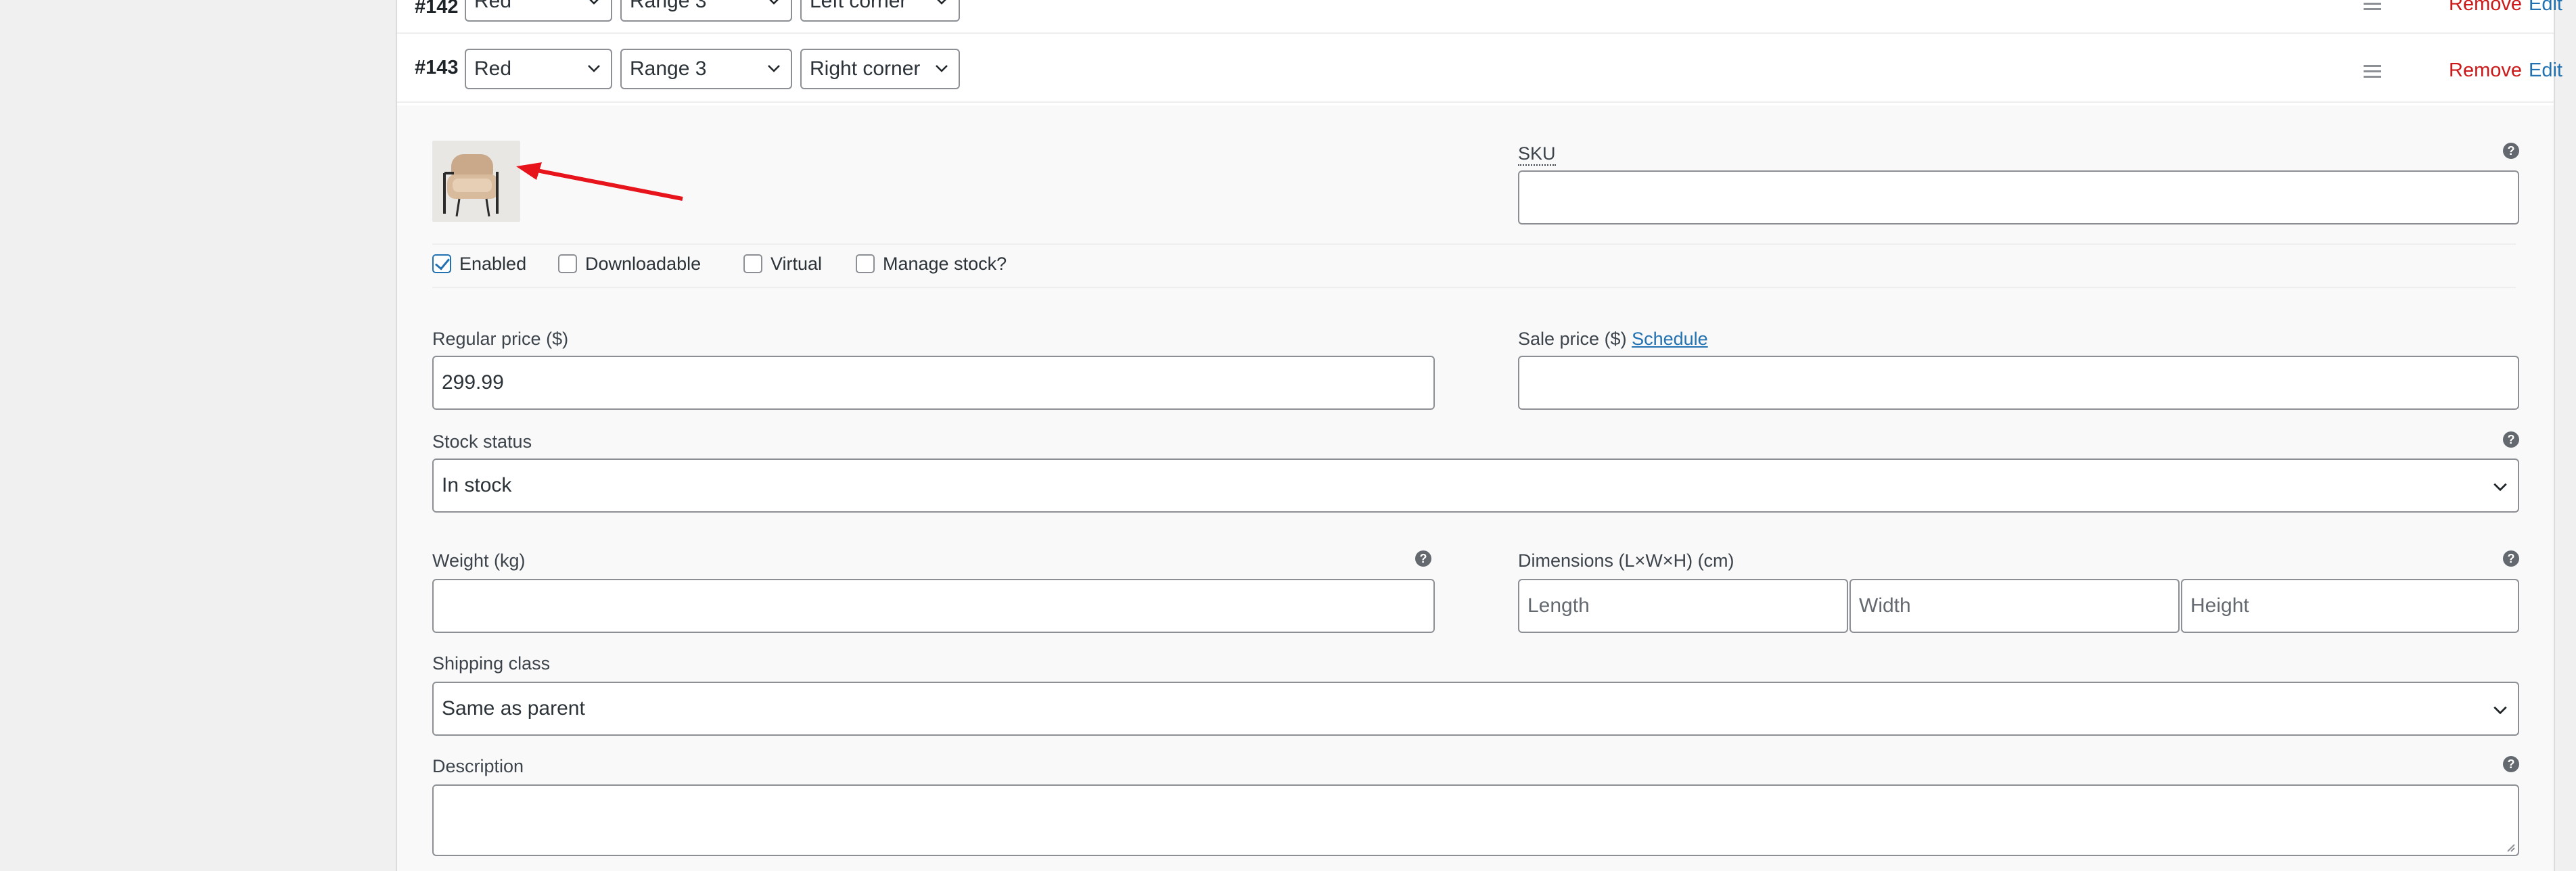 The image size is (2576, 871). I want to click on corner-select-value: Right corner, so click(865, 68).